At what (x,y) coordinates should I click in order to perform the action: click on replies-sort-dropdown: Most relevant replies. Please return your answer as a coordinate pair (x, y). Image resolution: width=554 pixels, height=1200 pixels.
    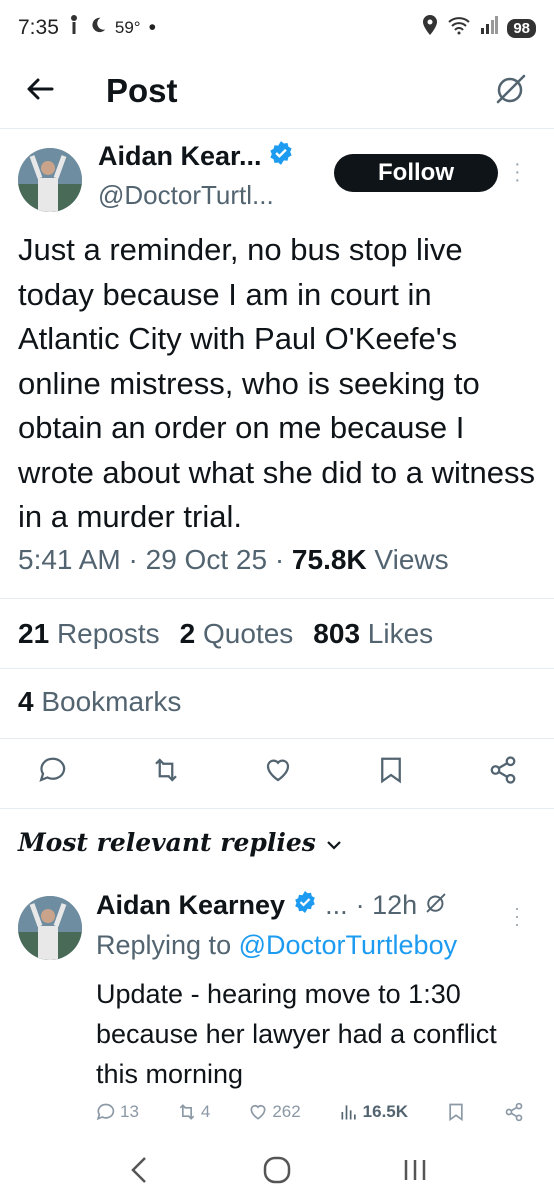
    Looking at the image, I should click on (180, 842).